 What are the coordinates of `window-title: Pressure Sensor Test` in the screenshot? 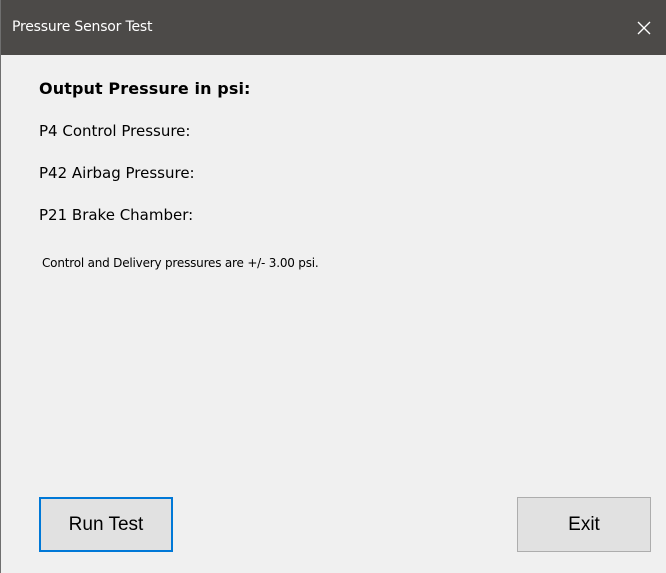 It's located at (82, 27).